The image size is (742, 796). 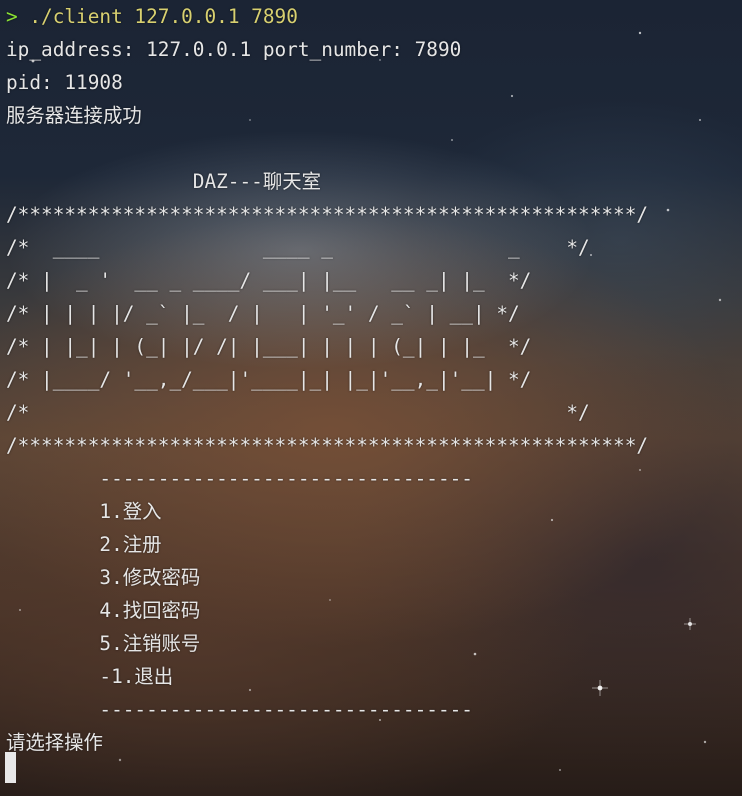 I want to click on menu-item-register: 2.注册, so click(x=84, y=544).